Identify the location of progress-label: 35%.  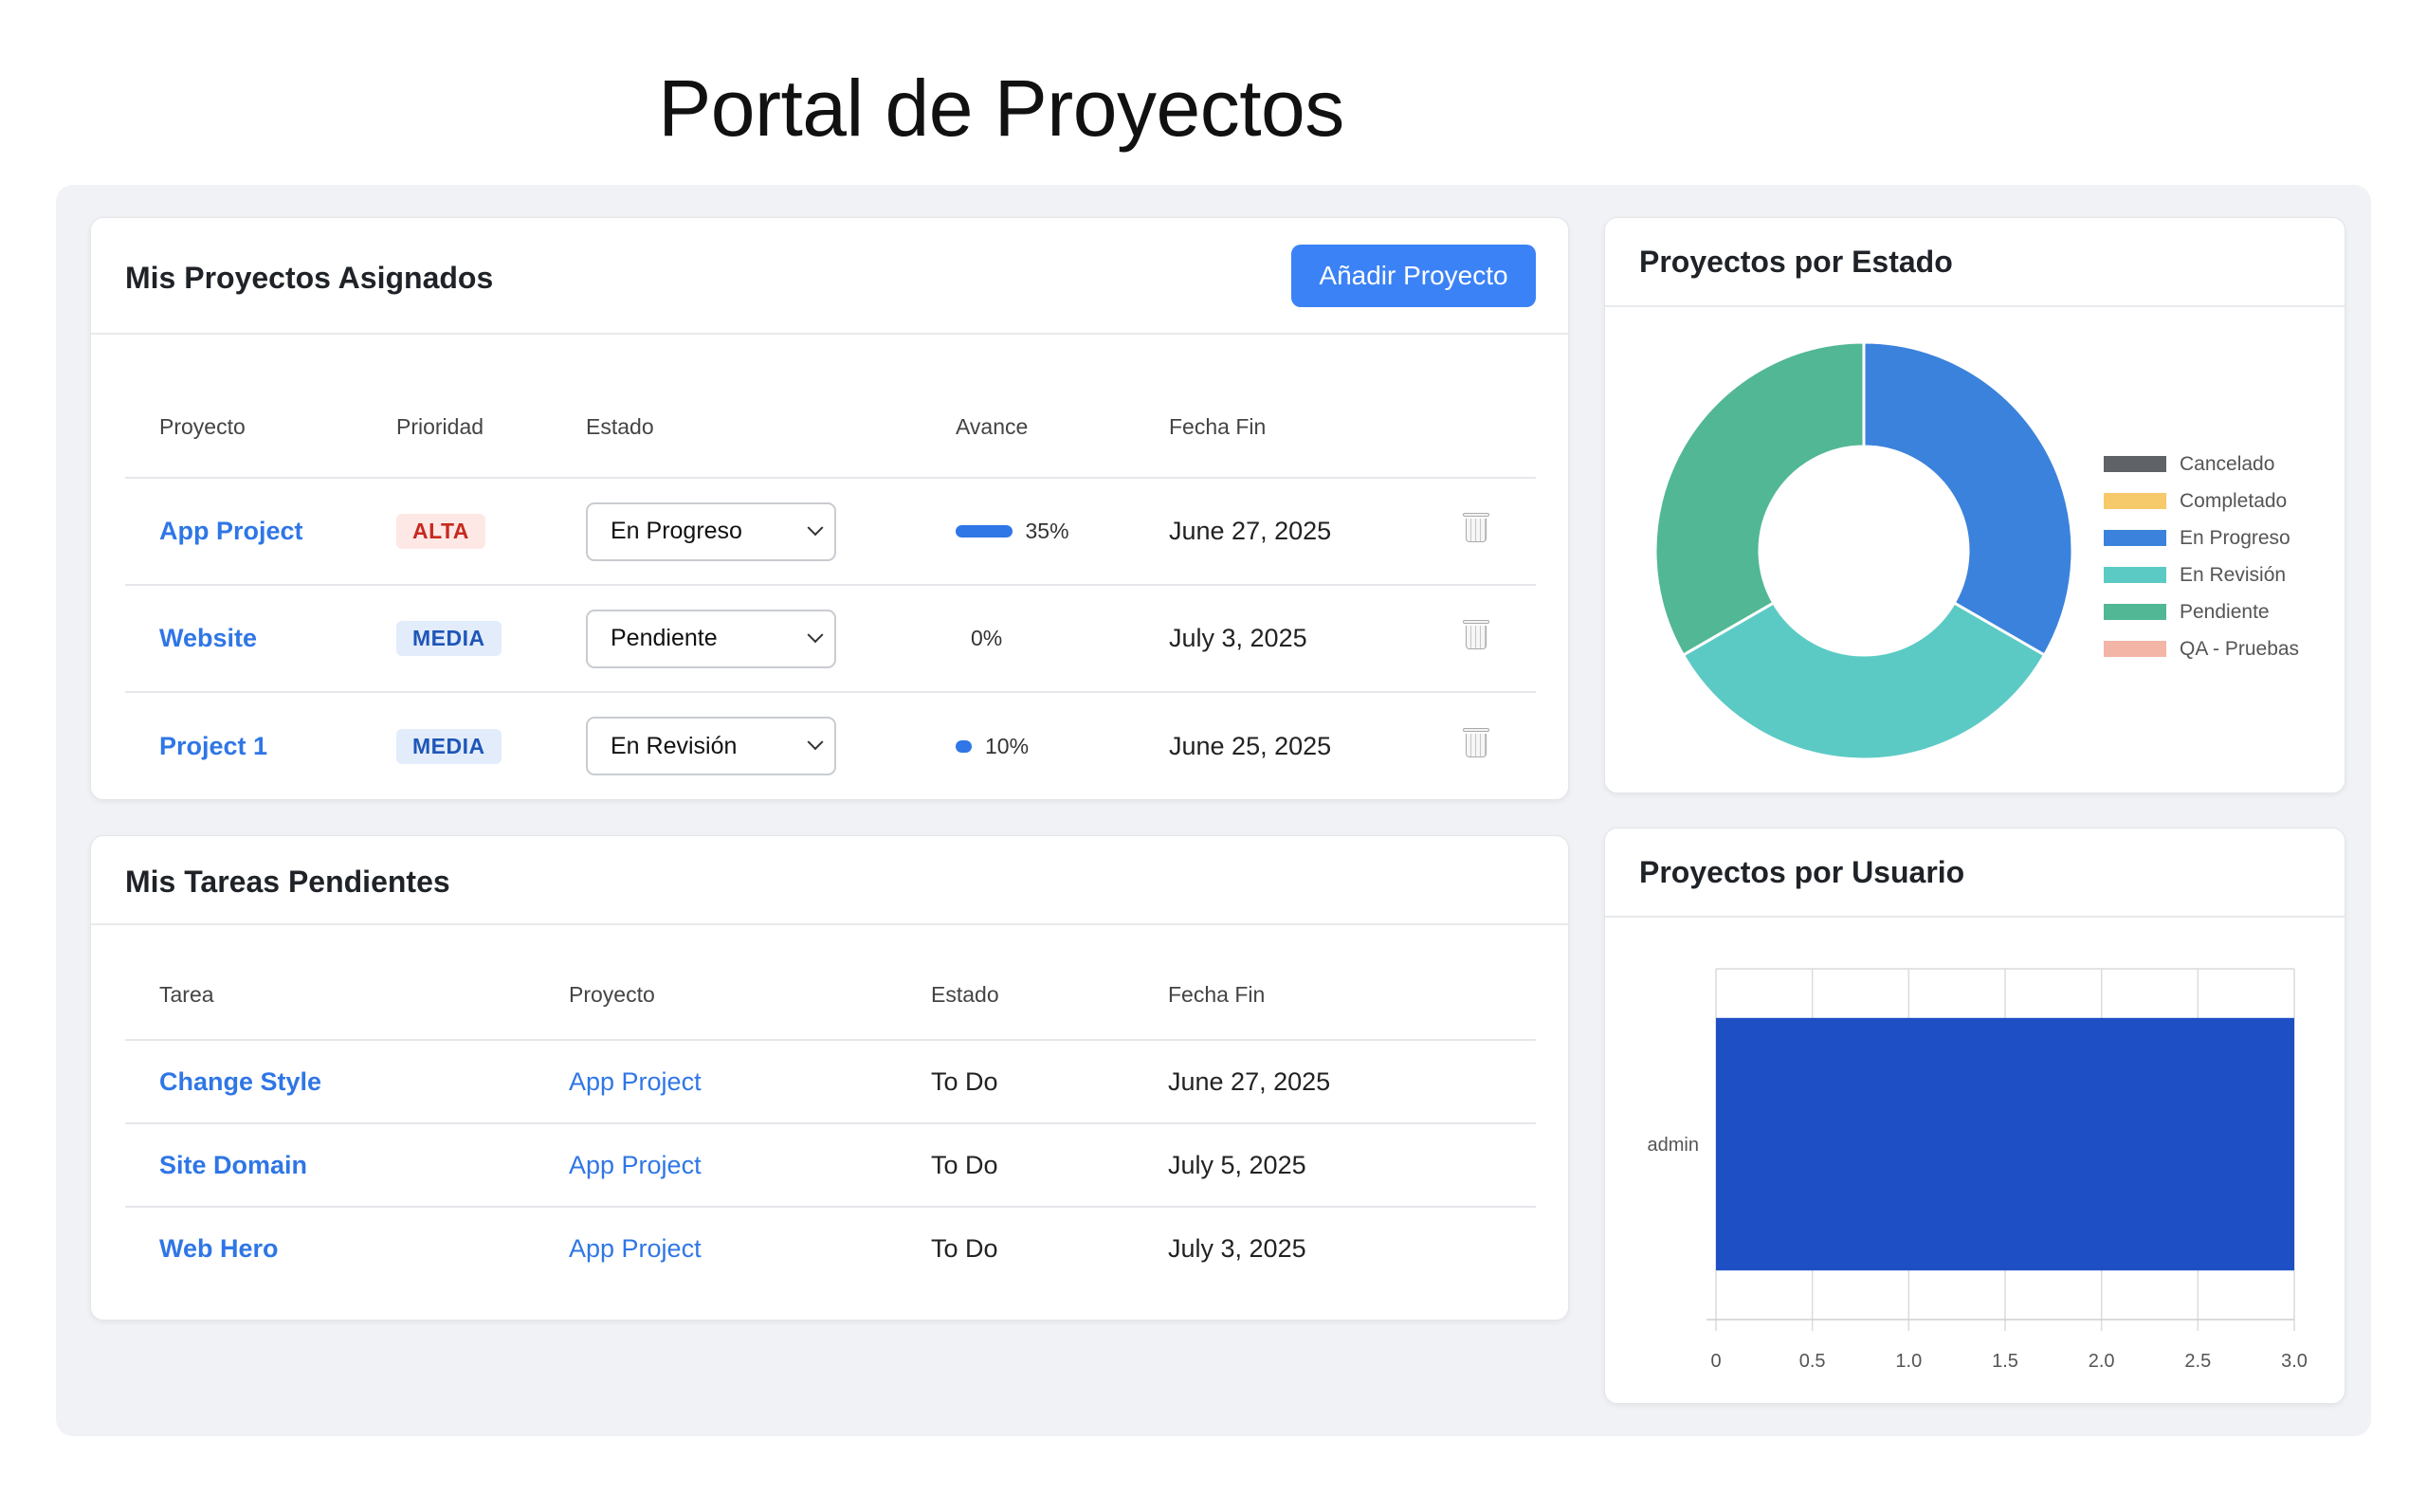
(1047, 531).